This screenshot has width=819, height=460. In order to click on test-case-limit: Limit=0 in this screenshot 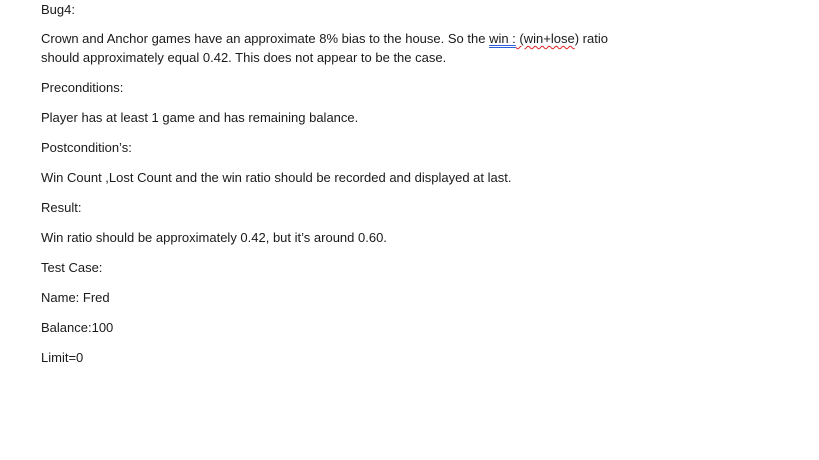, I will do `click(62, 357)`.